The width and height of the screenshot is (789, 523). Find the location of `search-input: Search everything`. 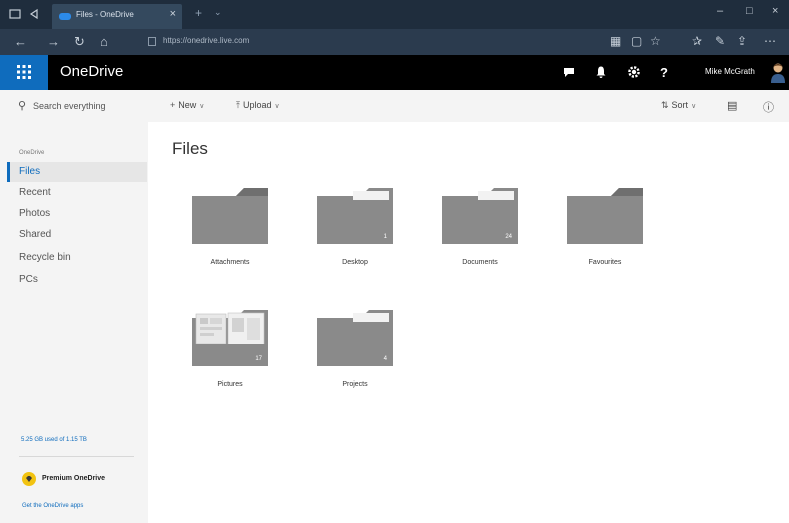

search-input: Search everything is located at coordinates (69, 106).